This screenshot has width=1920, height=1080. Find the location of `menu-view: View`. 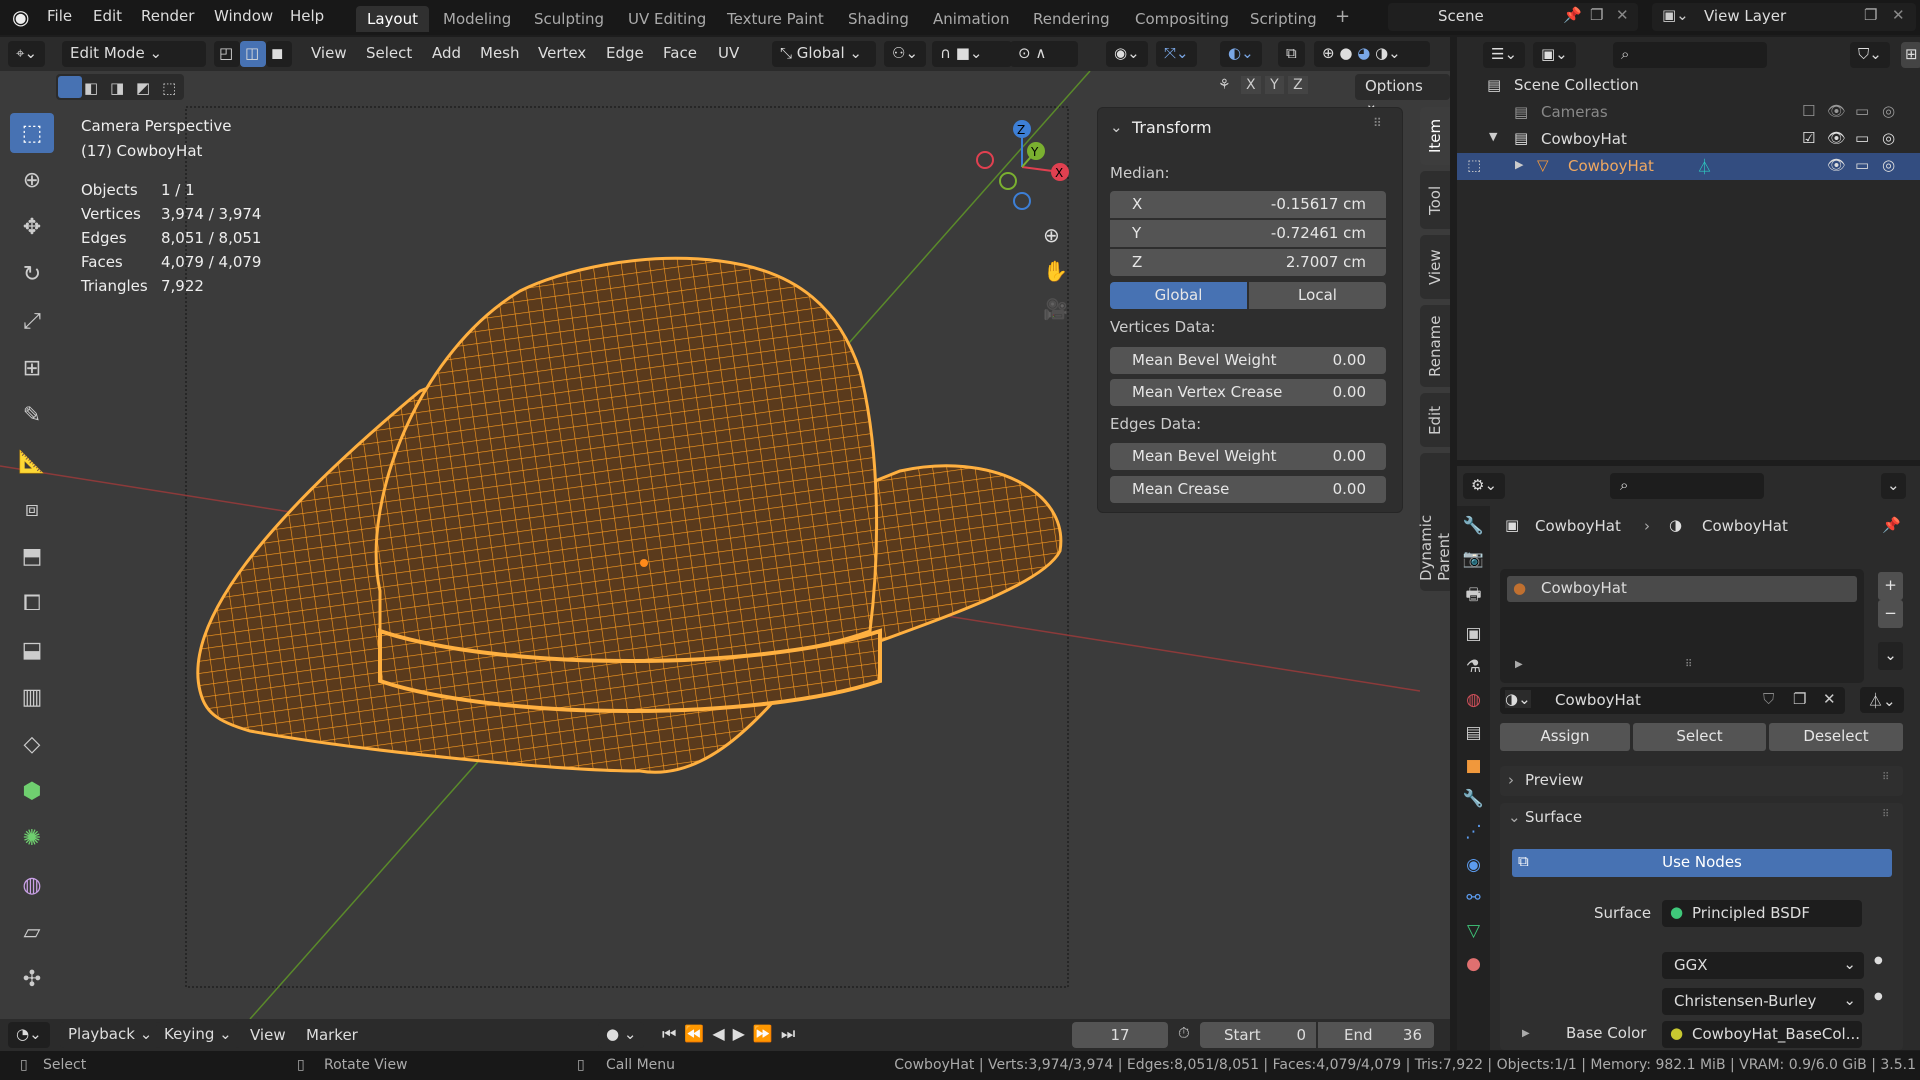

menu-view: View is located at coordinates (329, 53).